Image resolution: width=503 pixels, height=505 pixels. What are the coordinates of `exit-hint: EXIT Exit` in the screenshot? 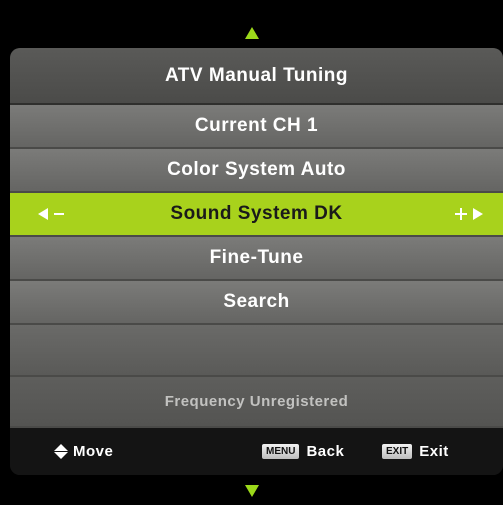 It's located at (415, 451).